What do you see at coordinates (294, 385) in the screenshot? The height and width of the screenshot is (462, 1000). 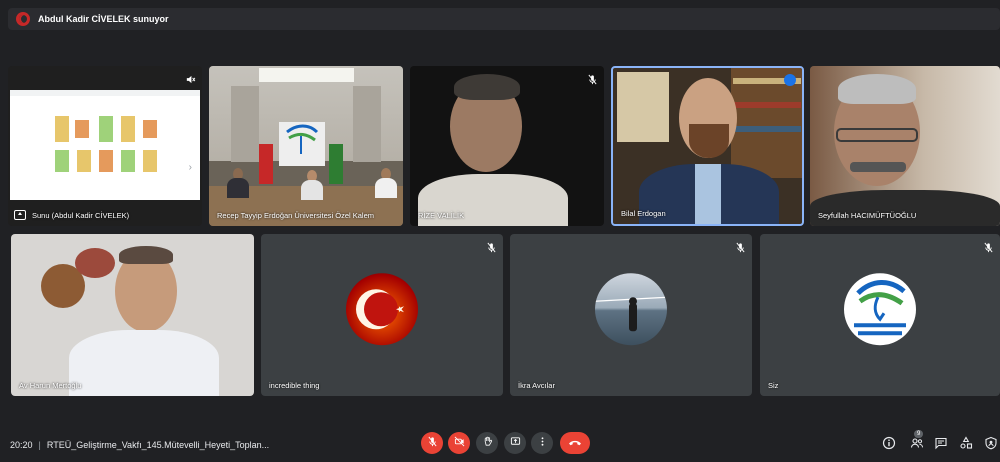 I see `tile-label: incredible thing` at bounding box center [294, 385].